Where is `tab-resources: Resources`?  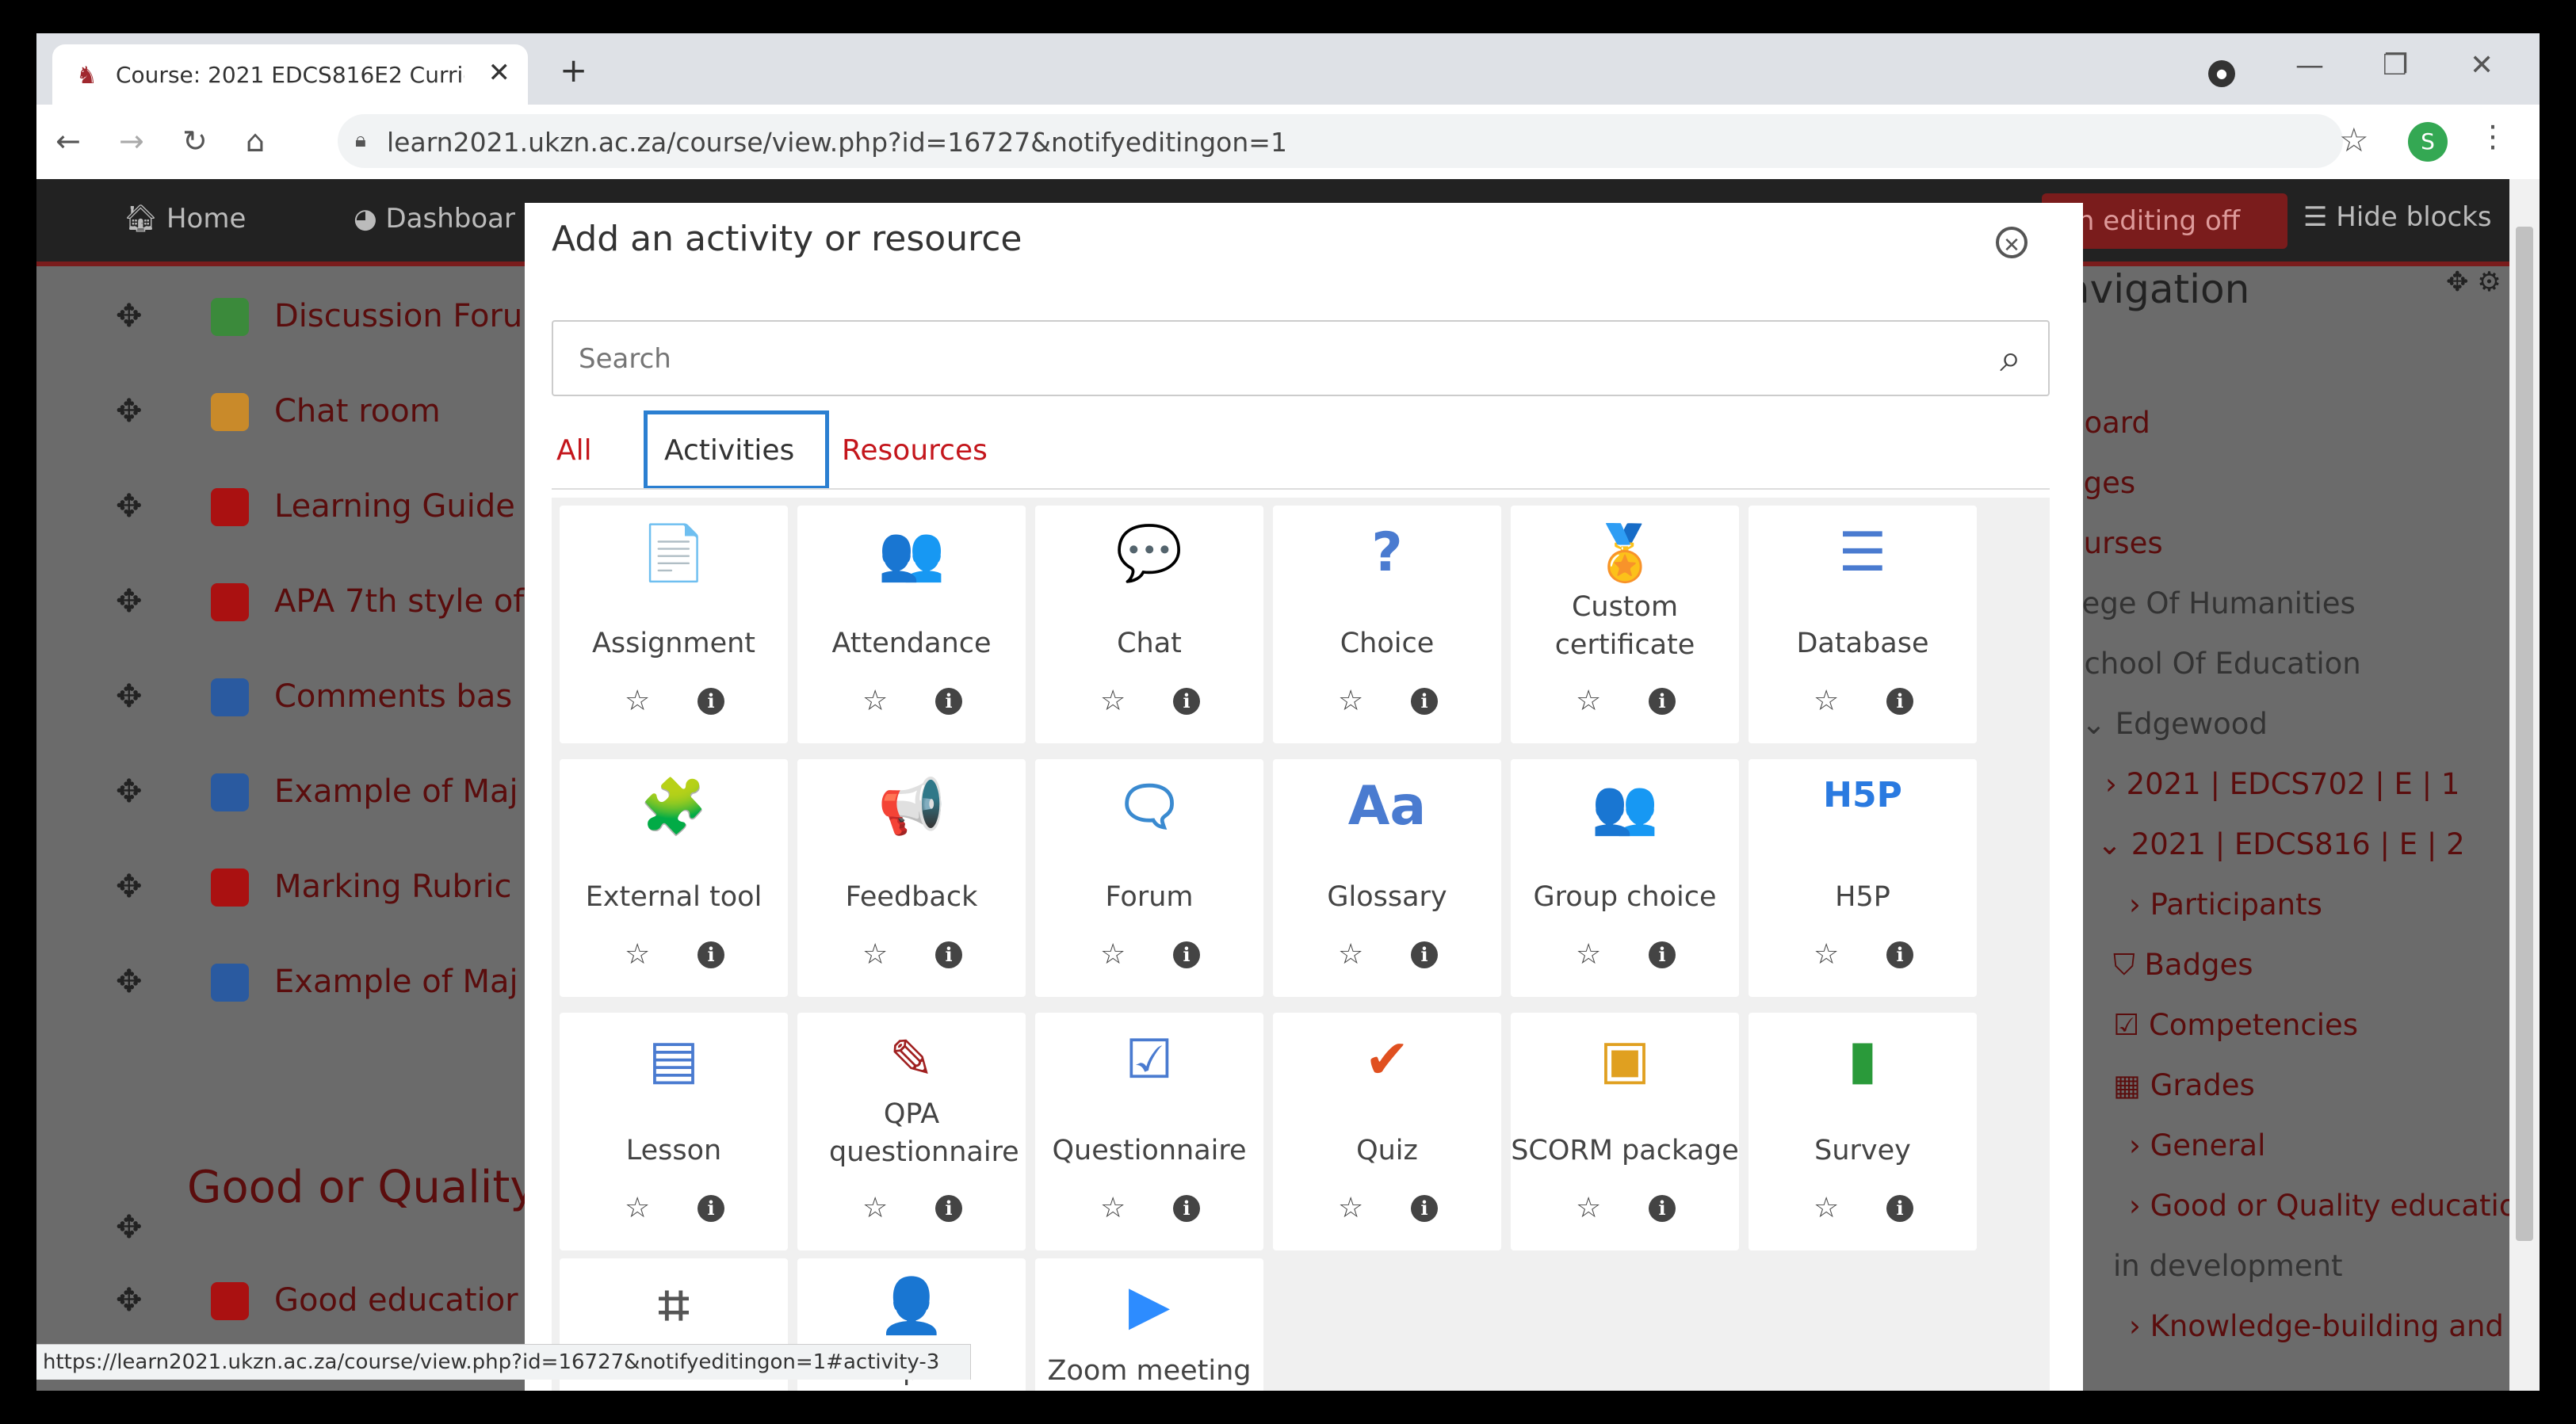 tab-resources: Resources is located at coordinates (915, 450).